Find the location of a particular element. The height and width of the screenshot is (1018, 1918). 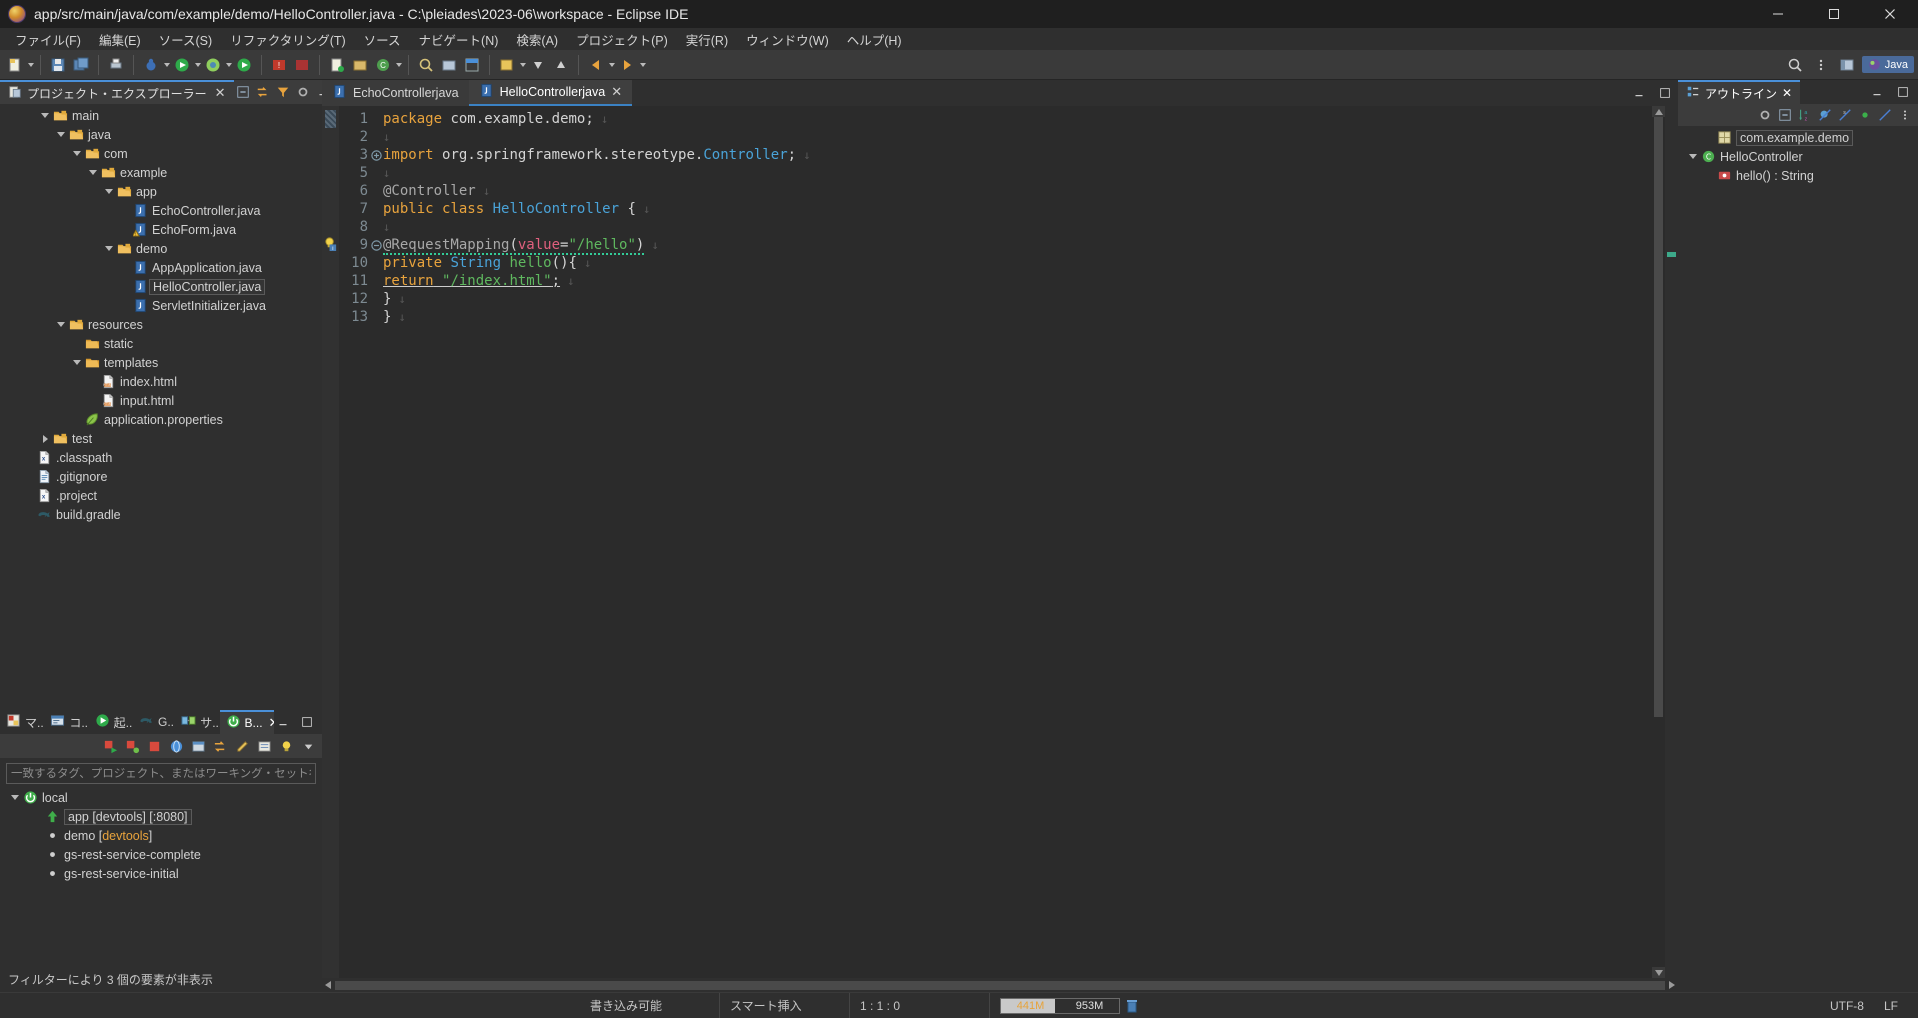

code-line: ↓ is located at coordinates (1017, 137).